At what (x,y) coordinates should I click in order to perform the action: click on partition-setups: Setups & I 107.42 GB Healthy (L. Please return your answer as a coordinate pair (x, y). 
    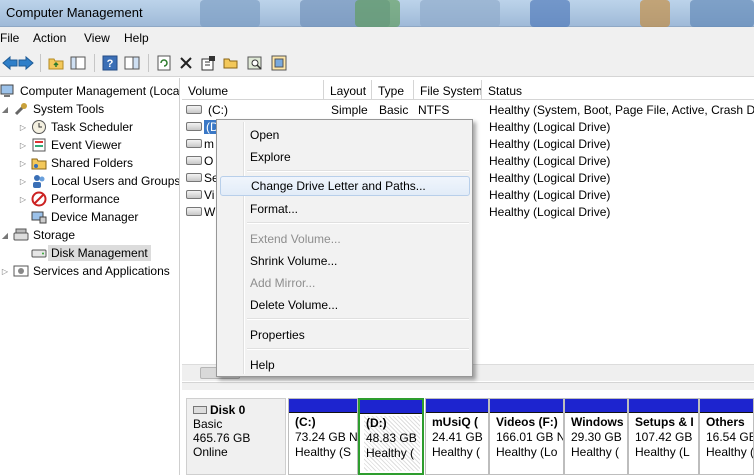
    Looking at the image, I should click on (663, 436).